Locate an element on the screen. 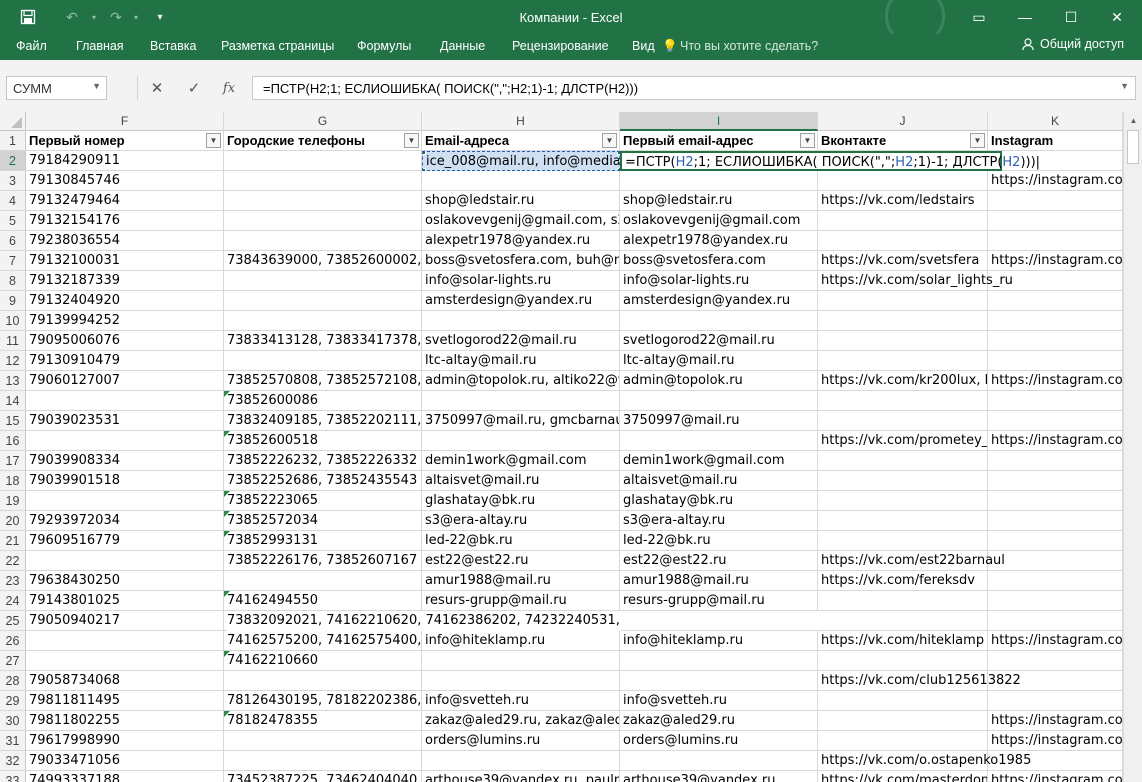  row-header: 29 is located at coordinates (13, 701).